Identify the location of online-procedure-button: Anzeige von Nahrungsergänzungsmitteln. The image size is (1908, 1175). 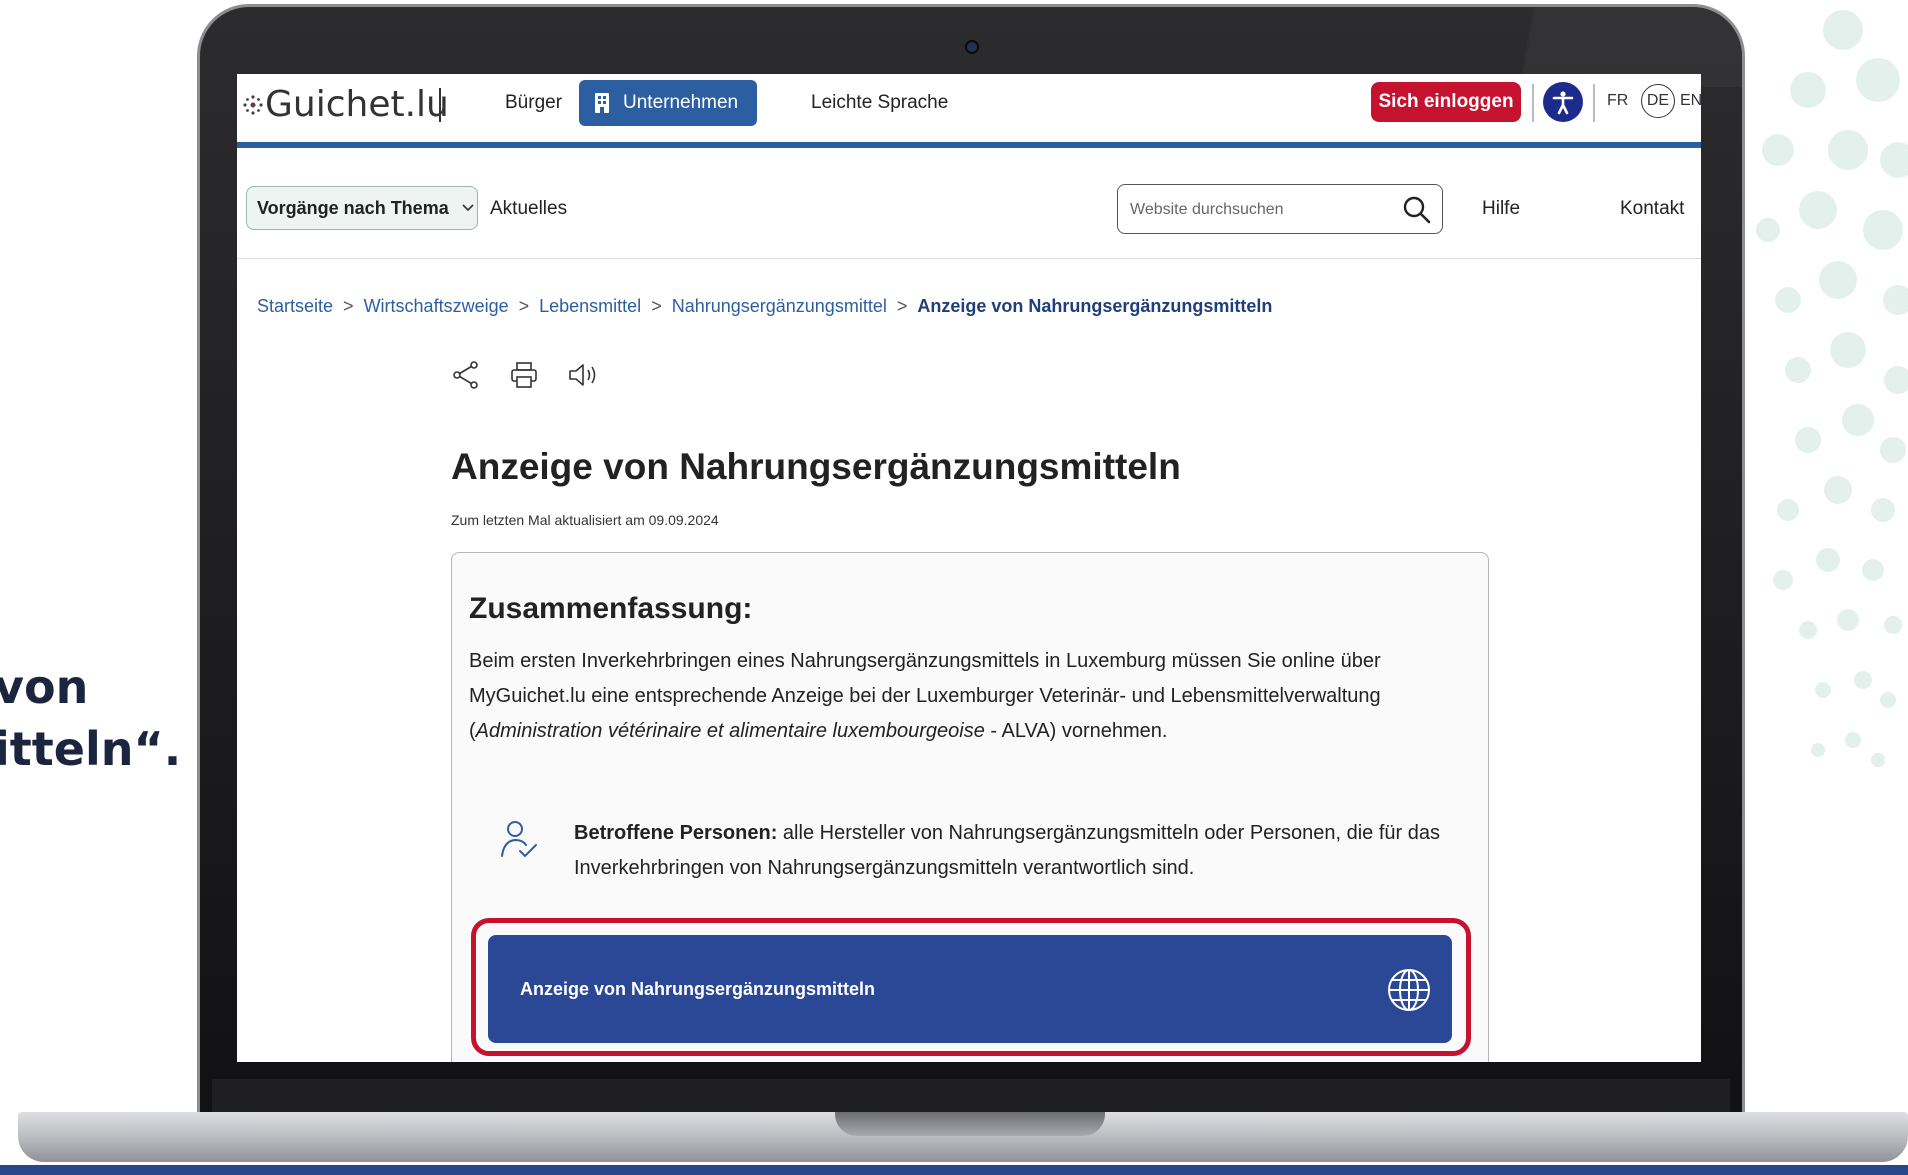
(970, 989).